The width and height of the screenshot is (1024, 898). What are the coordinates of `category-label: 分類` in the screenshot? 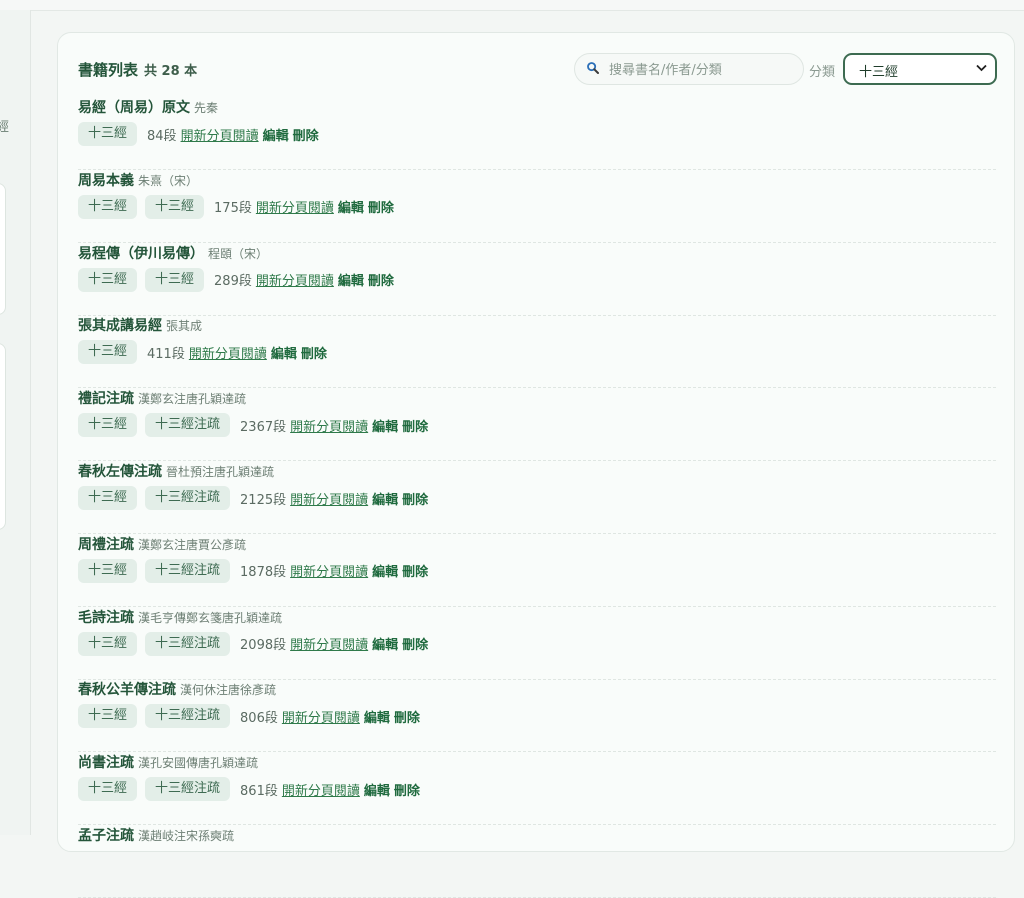 It's located at (822, 72).